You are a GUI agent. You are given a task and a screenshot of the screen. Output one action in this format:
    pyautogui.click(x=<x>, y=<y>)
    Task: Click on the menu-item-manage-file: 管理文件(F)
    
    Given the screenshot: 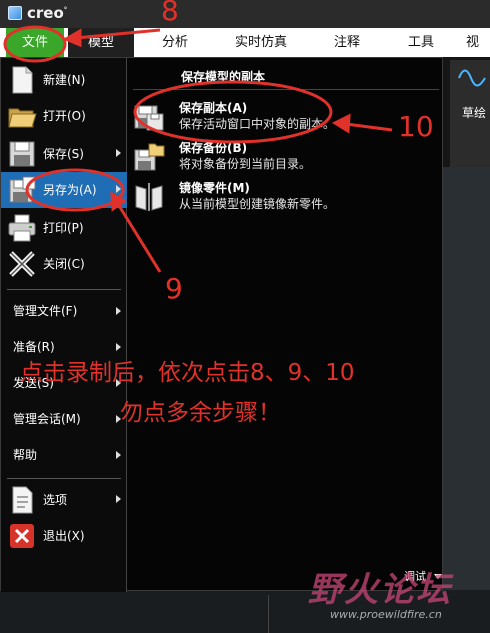 What is the action you would take?
    pyautogui.click(x=64, y=311)
    